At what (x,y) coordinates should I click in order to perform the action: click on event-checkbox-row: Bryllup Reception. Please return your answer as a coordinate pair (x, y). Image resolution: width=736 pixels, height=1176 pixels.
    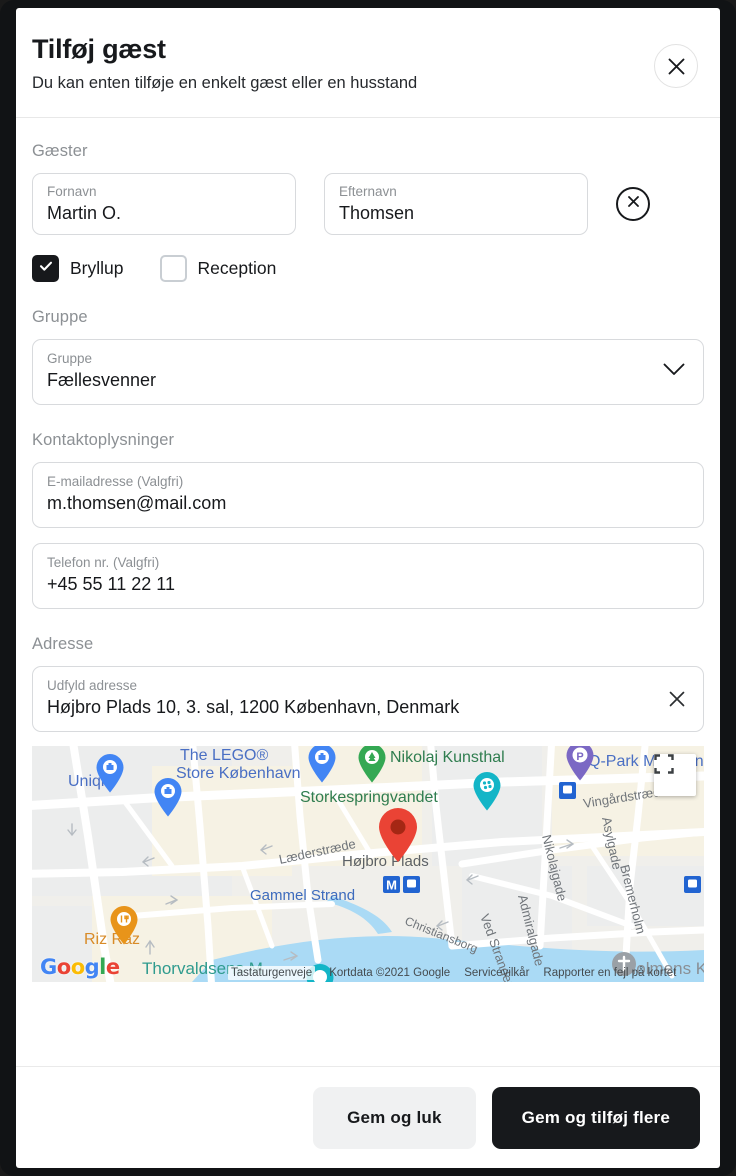
    Looking at the image, I should click on (368, 268).